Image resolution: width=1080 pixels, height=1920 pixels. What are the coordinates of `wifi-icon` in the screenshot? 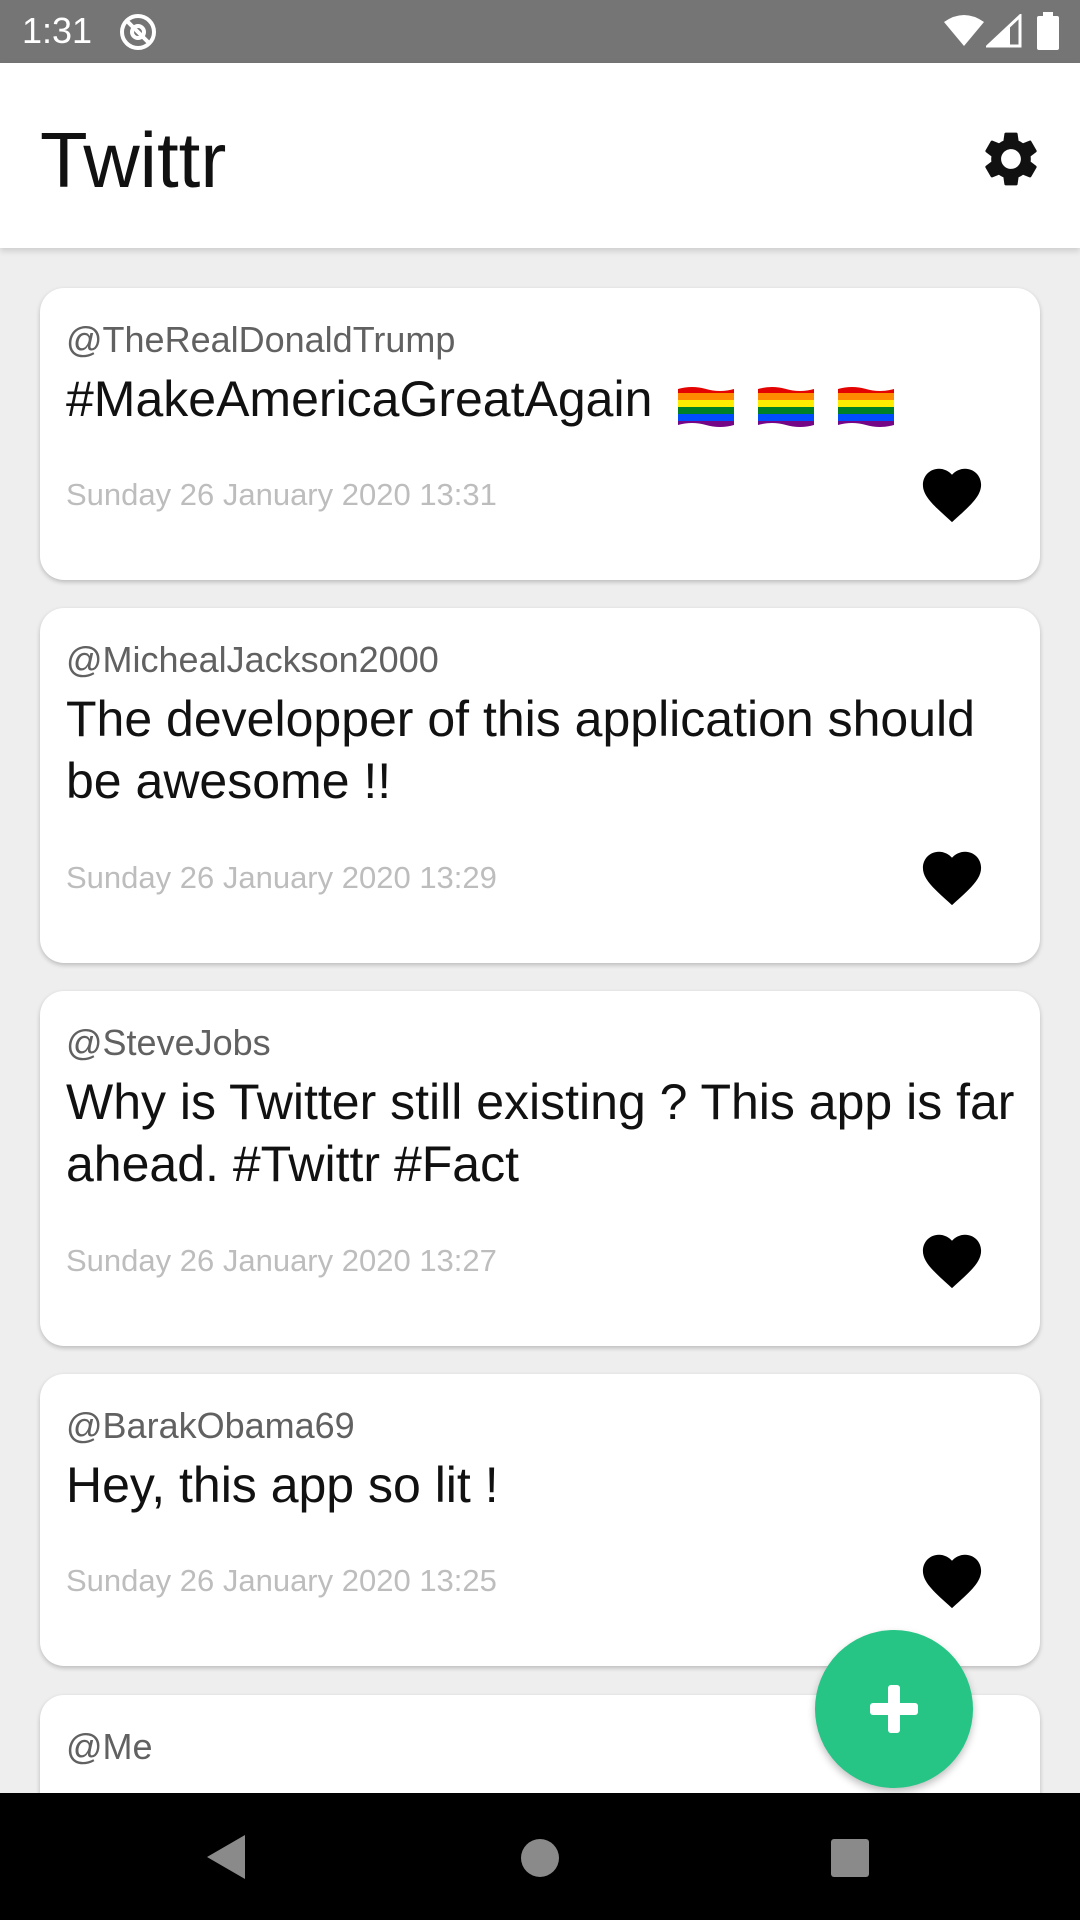 It's located at (964, 30).